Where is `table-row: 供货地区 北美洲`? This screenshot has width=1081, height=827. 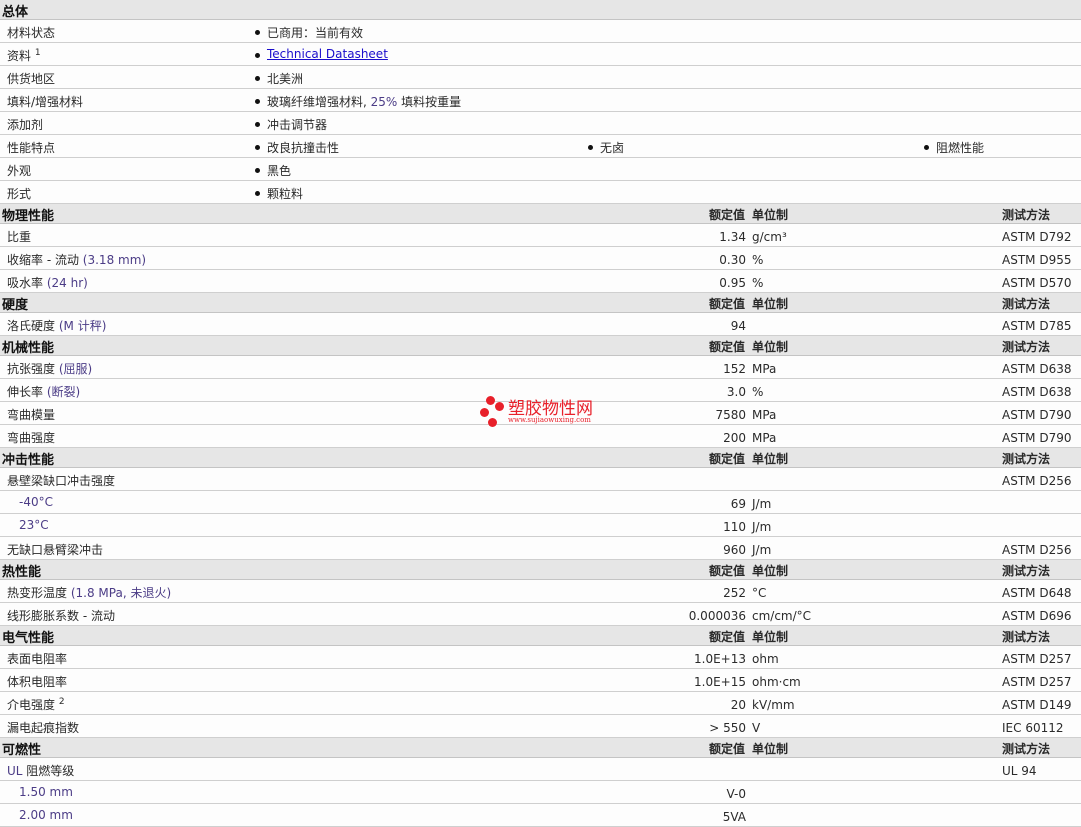
table-row: 供货地区 北美洲 is located at coordinates (540, 77).